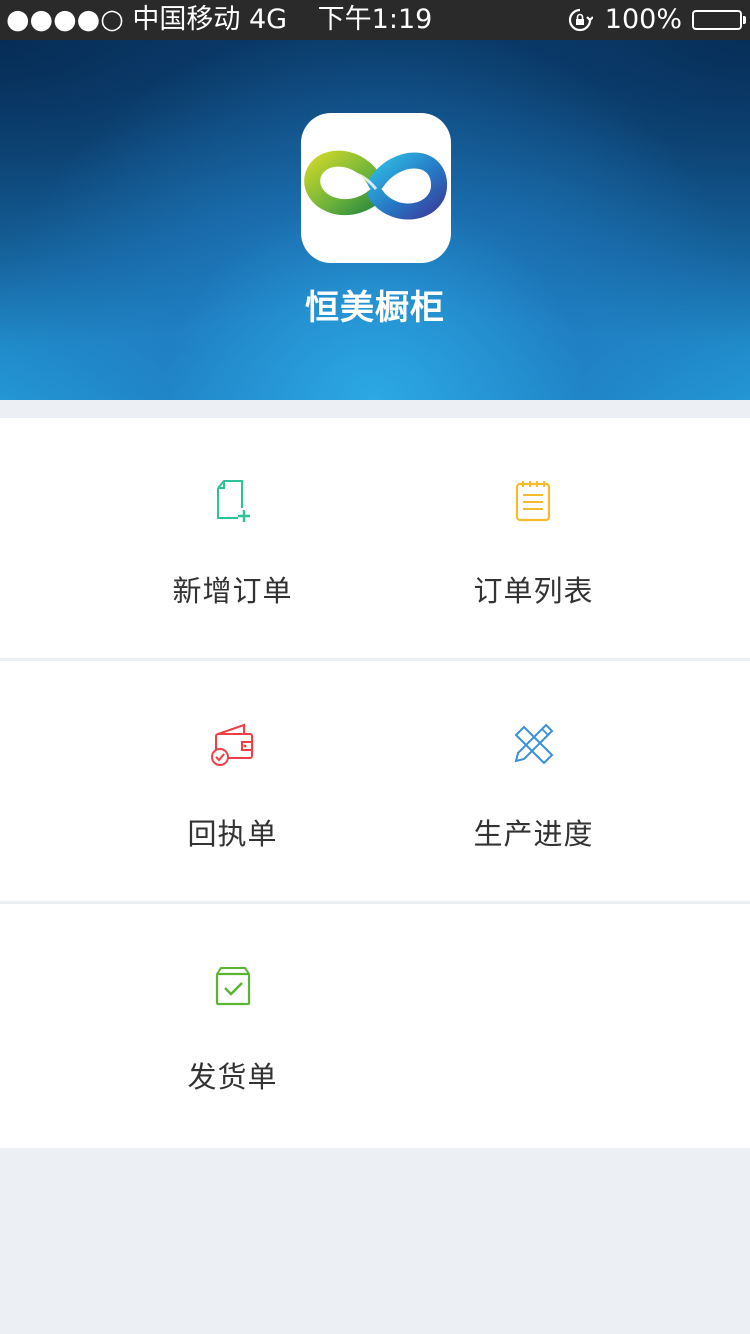 This screenshot has height=1334, width=750. I want to click on wallet-check-icon, so click(232, 744).